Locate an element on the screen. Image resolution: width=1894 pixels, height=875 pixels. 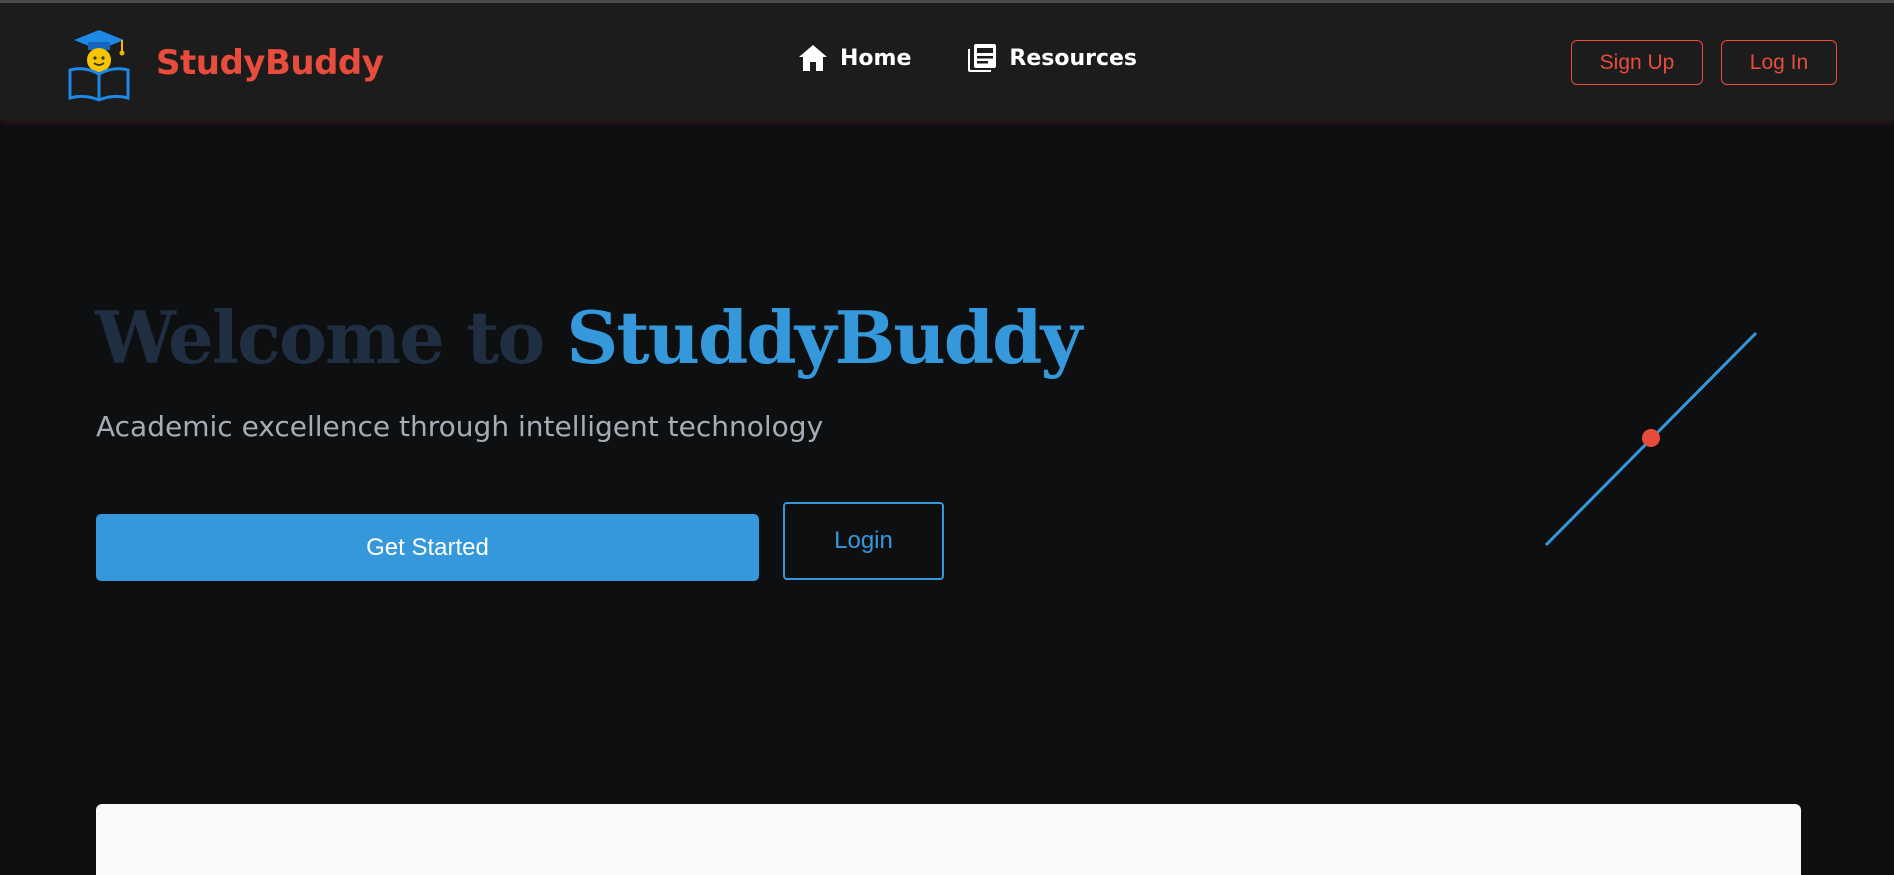
sign-up-button: Sign Up is located at coordinates (1637, 62).